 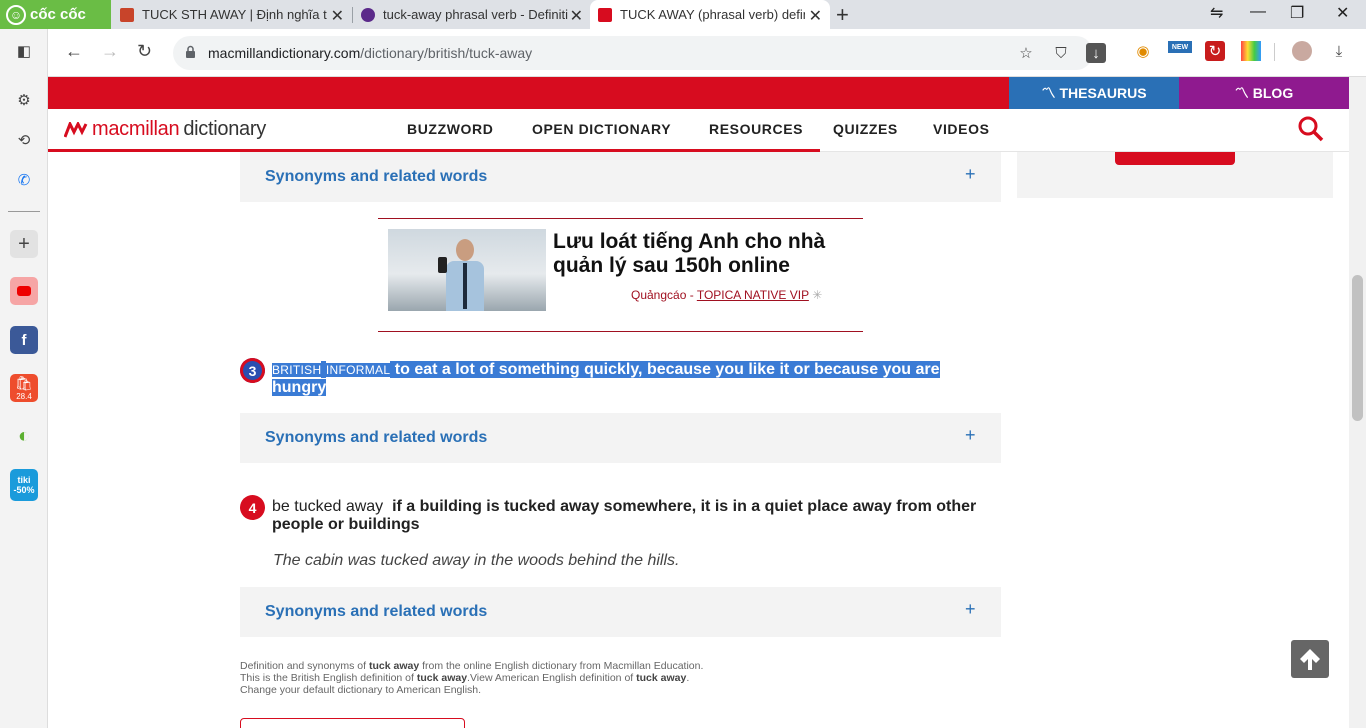 I want to click on synonyms-panel-2: Synonyms and related words +, so click(x=620, y=177).